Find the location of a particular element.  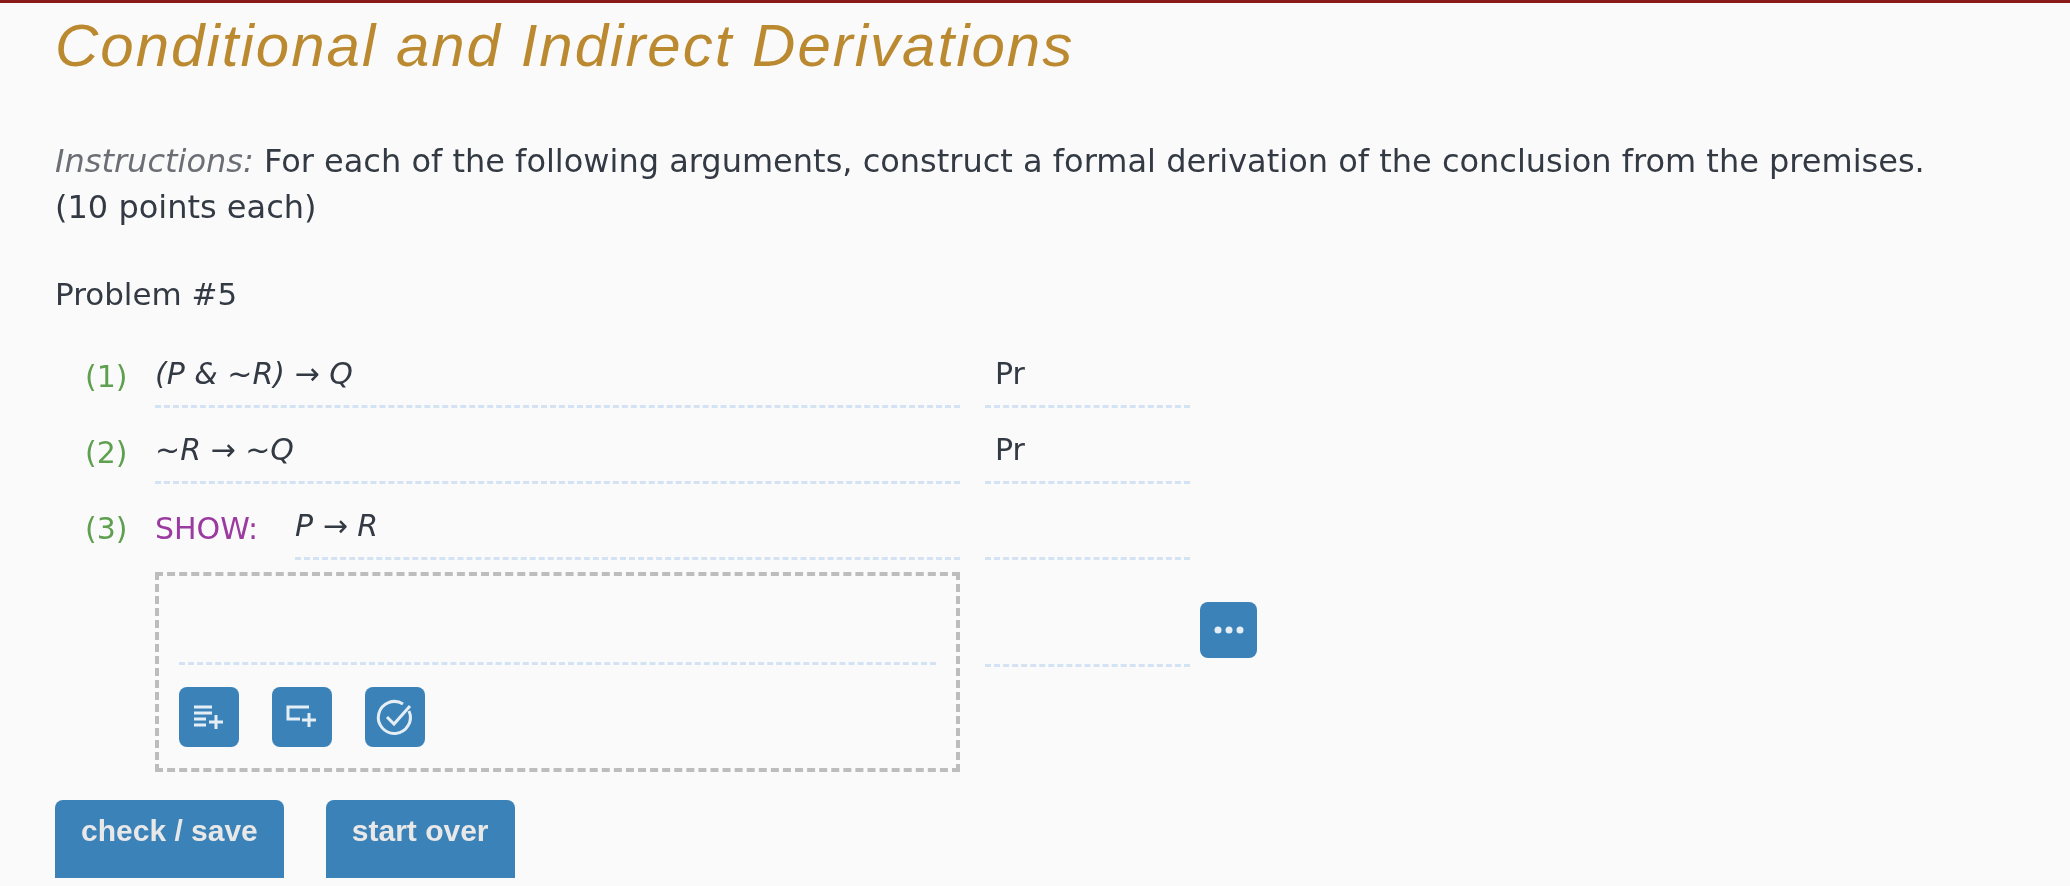

line-number: (1) is located at coordinates (107, 377).